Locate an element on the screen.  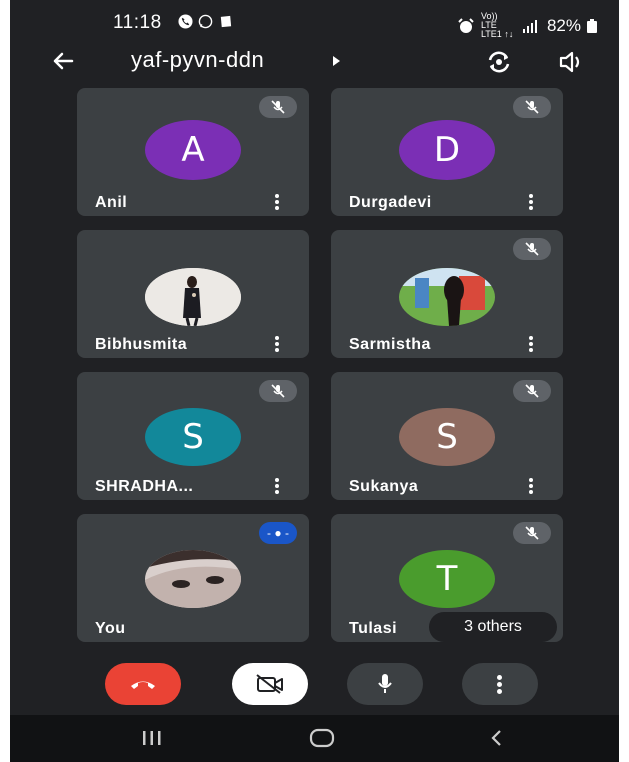
speaker-icon is located at coordinates (571, 62).